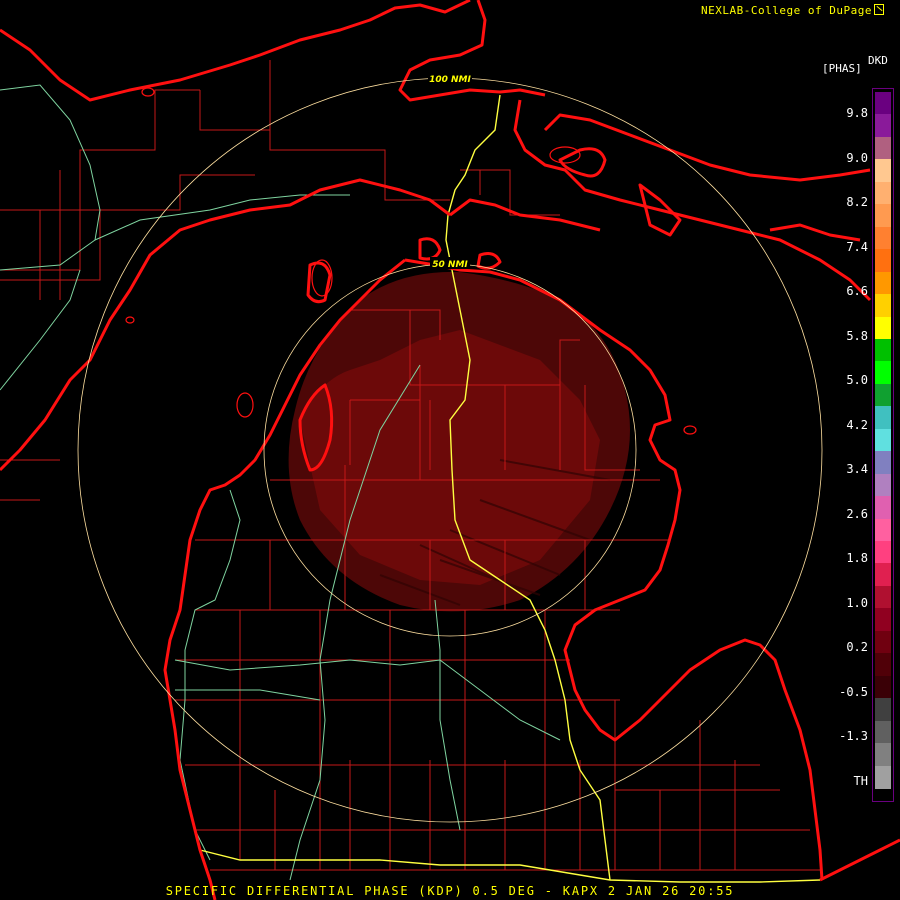 The image size is (900, 900). What do you see at coordinates (857, 647) in the screenshot?
I see `legend-tick-label: 0.2` at bounding box center [857, 647].